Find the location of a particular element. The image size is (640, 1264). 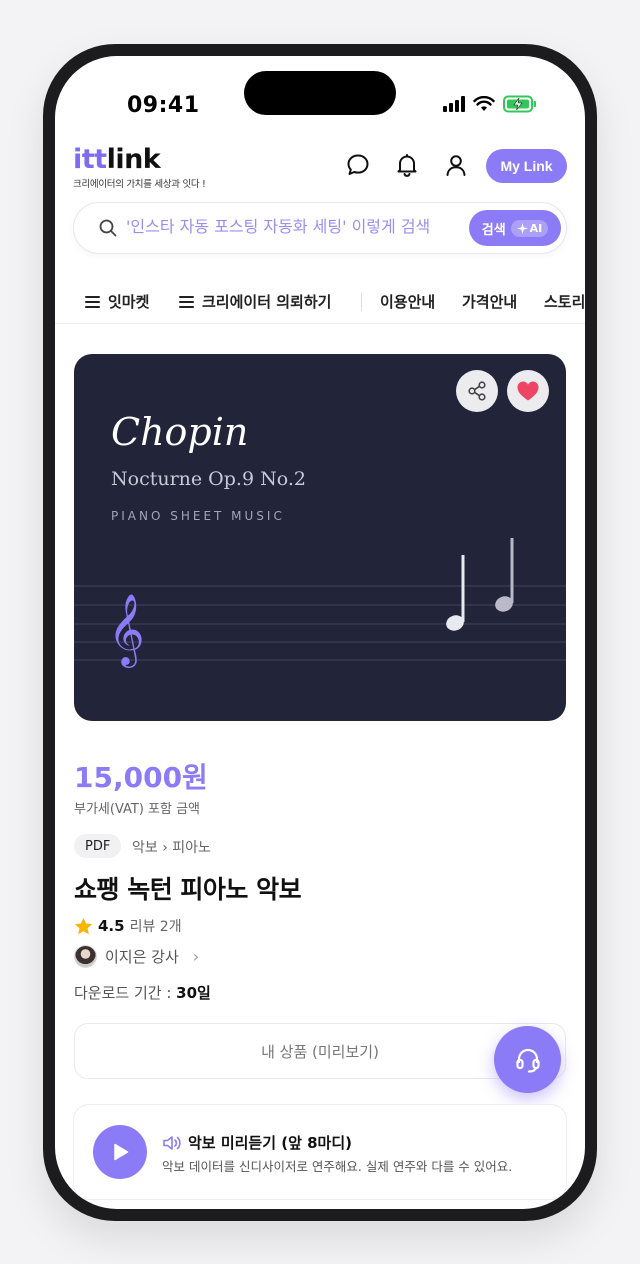

rating-score: 4.5 is located at coordinates (111, 926).